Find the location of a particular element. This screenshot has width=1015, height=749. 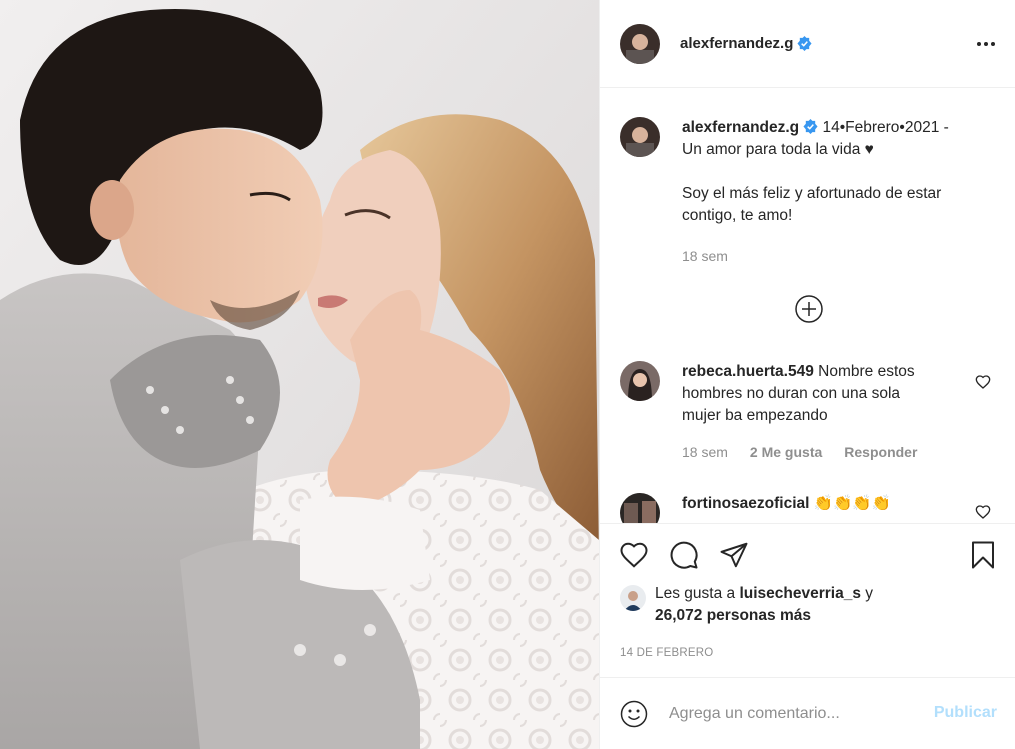

bookmark-icon is located at coordinates (983, 555).